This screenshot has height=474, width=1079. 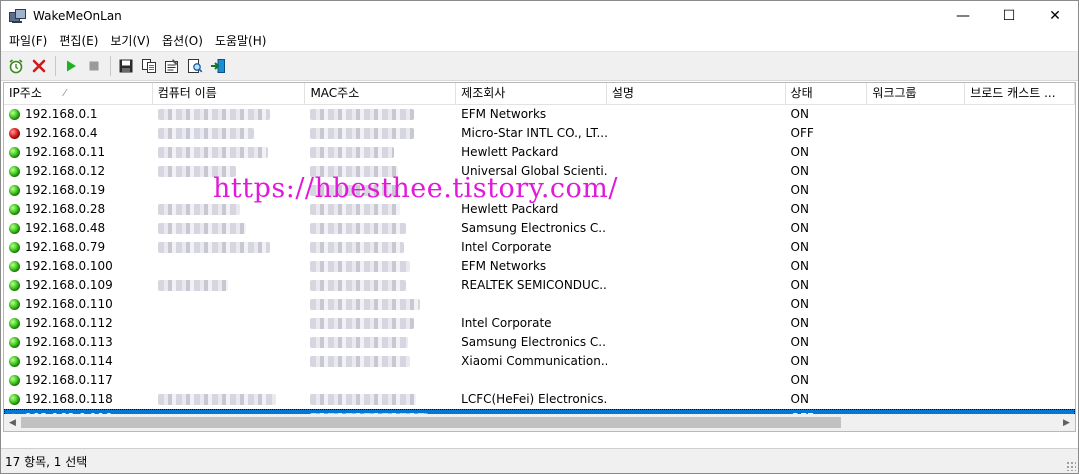 I want to click on scroll-right-button: ▶, so click(x=1066, y=422).